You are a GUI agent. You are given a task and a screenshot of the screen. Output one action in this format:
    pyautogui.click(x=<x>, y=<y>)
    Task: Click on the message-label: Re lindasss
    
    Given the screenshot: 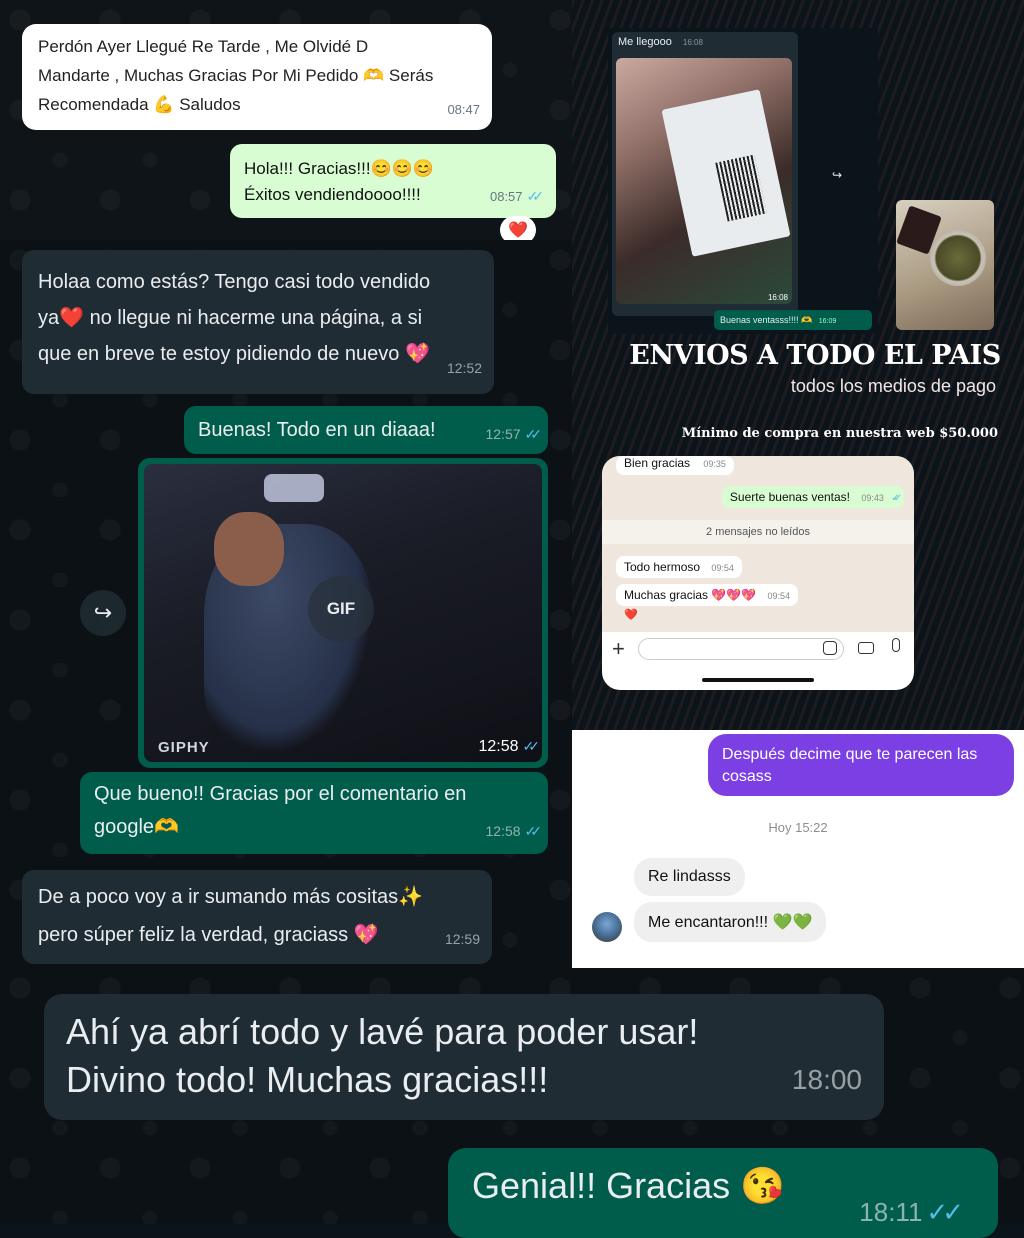 What is the action you would take?
    pyautogui.click(x=689, y=876)
    